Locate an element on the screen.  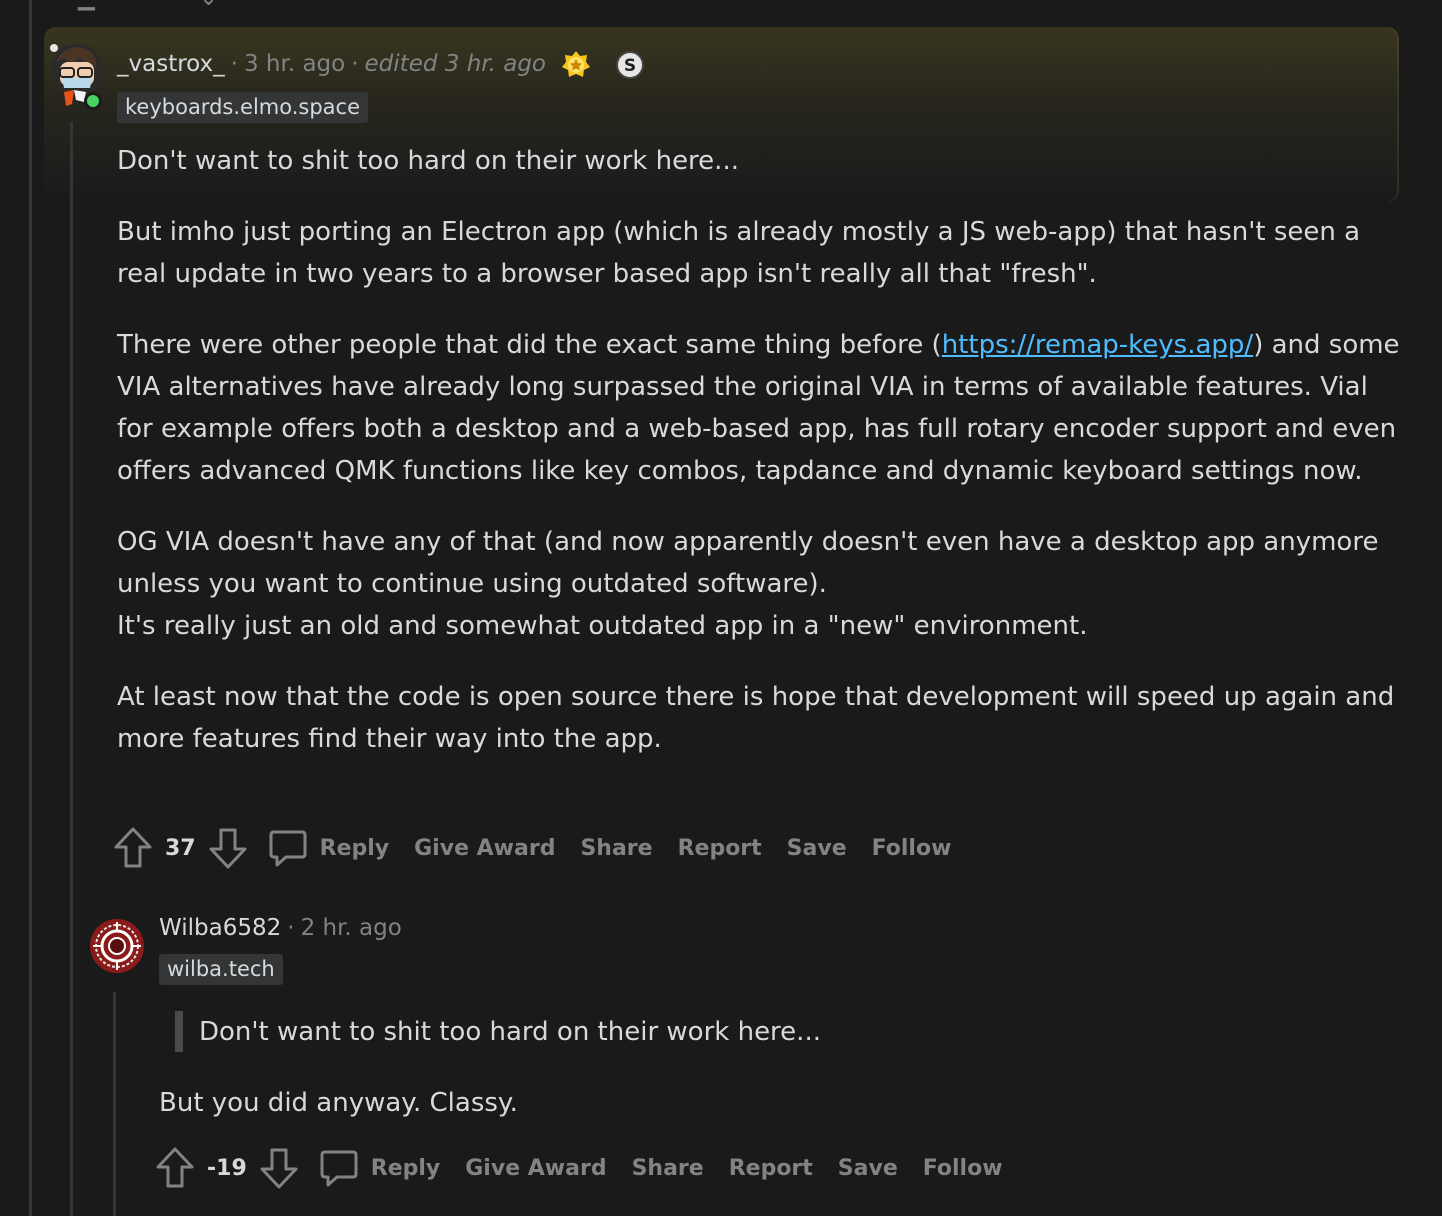
author-name: _vastrox_ is located at coordinates (171, 64).